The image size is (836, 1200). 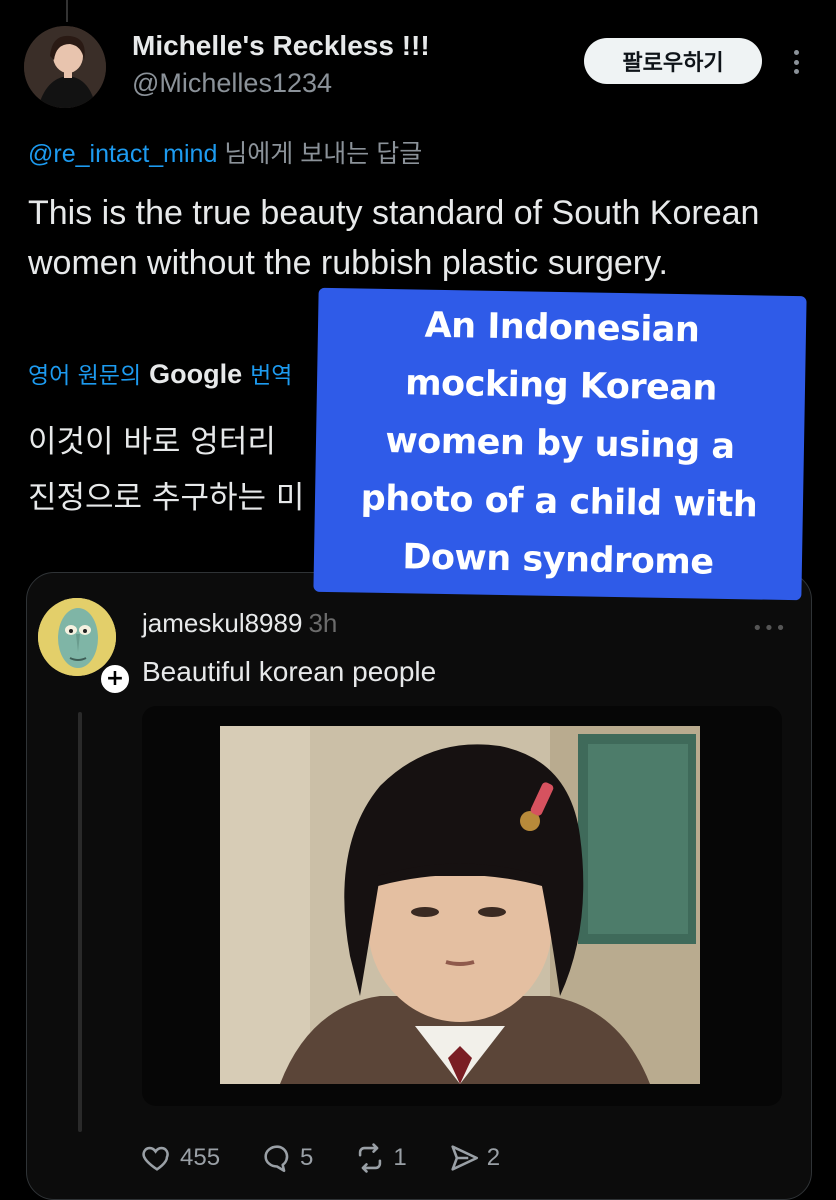 What do you see at coordinates (232, 83) in the screenshot?
I see `author-handle: @Michelles1234` at bounding box center [232, 83].